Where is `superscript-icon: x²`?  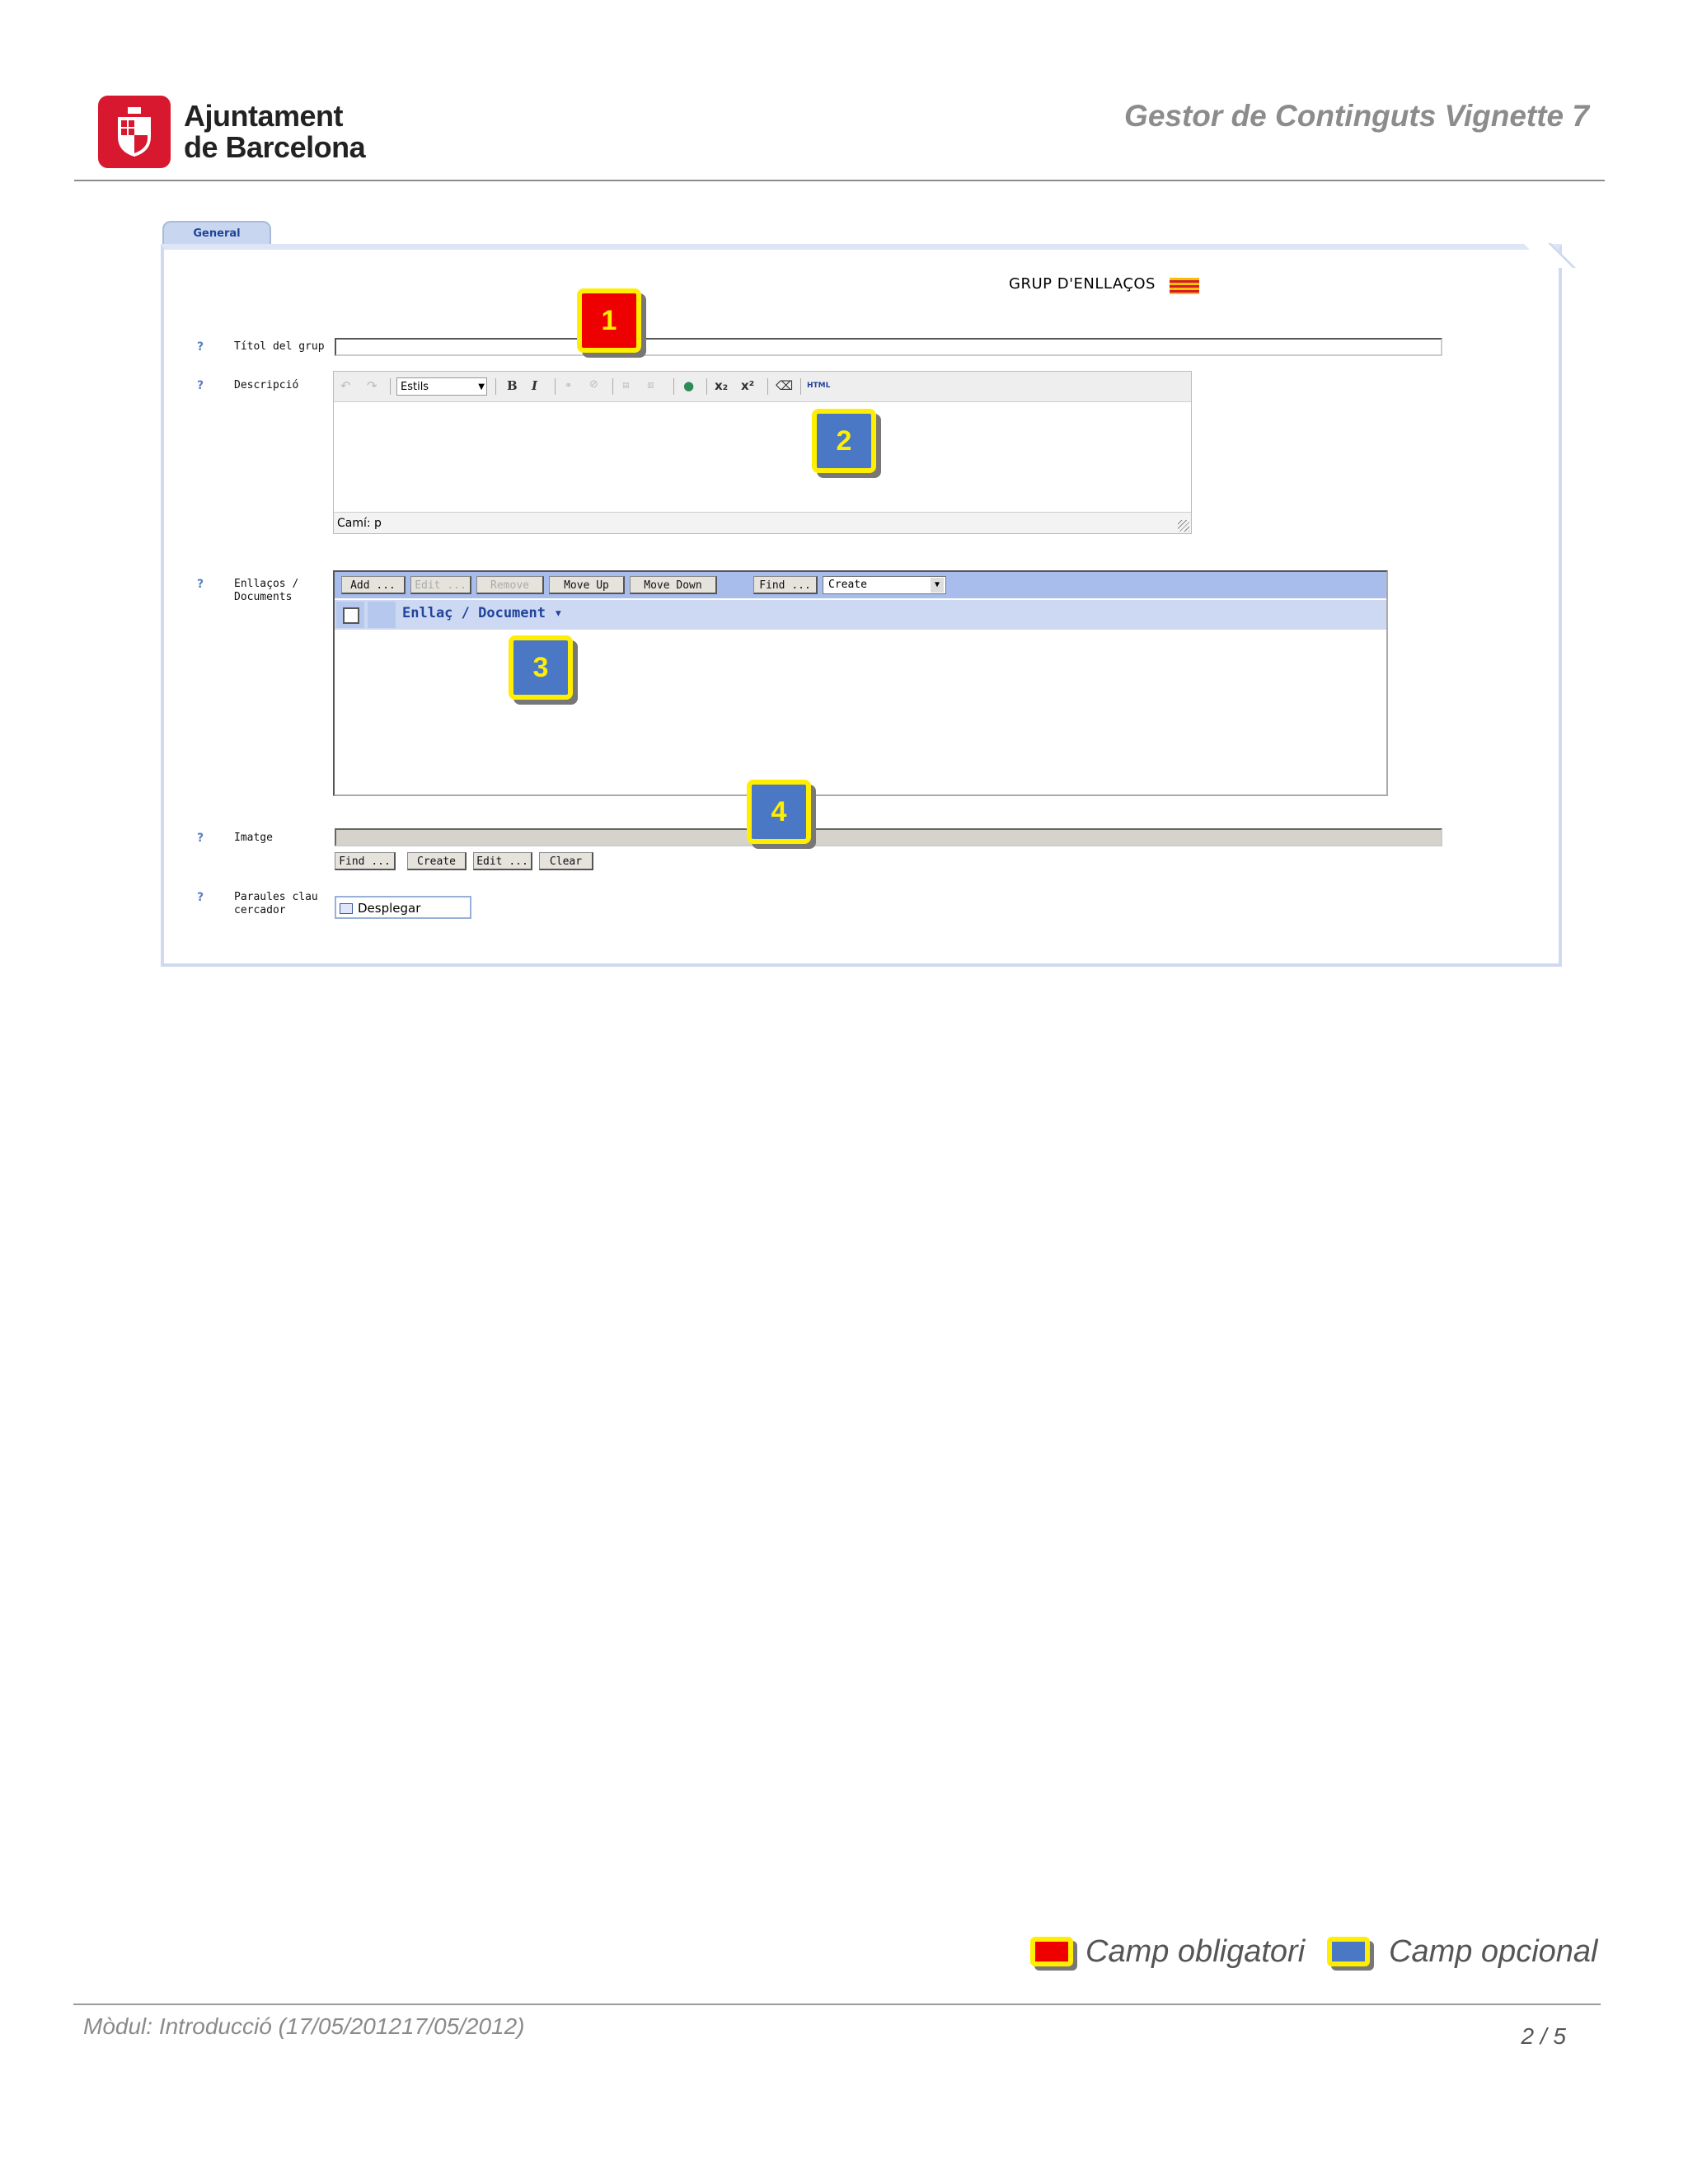
superscript-icon: x² is located at coordinates (747, 385).